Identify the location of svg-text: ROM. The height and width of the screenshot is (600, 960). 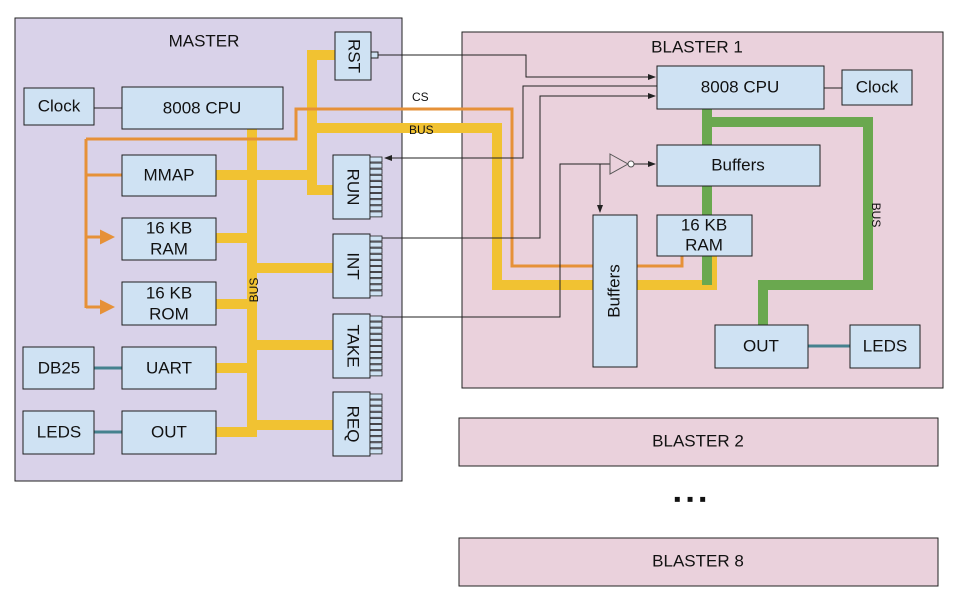
(169, 313).